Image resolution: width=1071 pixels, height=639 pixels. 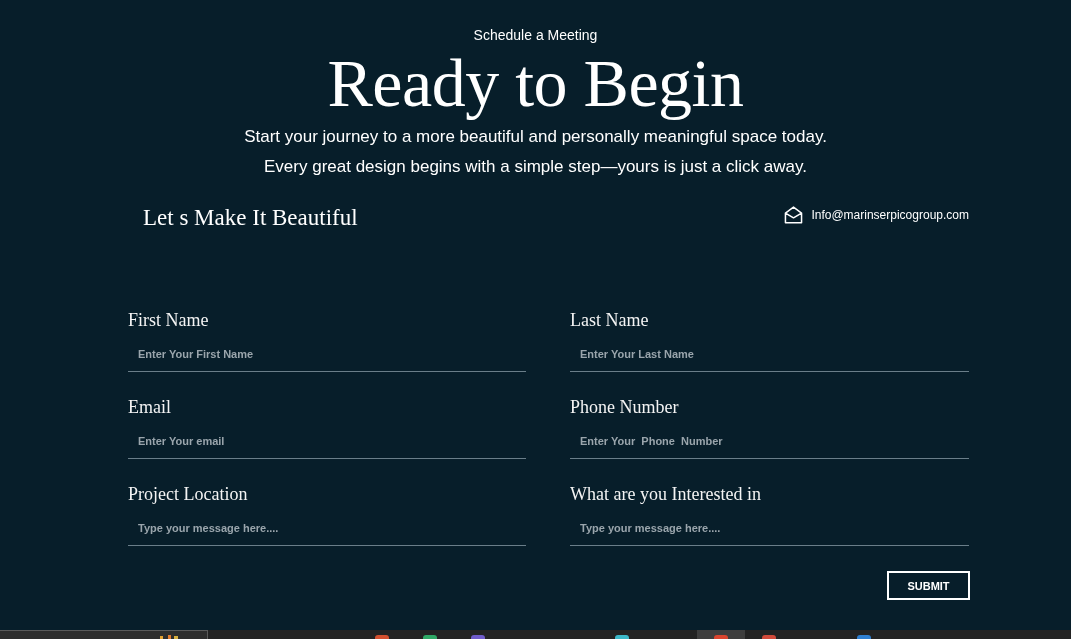 What do you see at coordinates (104, 634) in the screenshot?
I see `search-field` at bounding box center [104, 634].